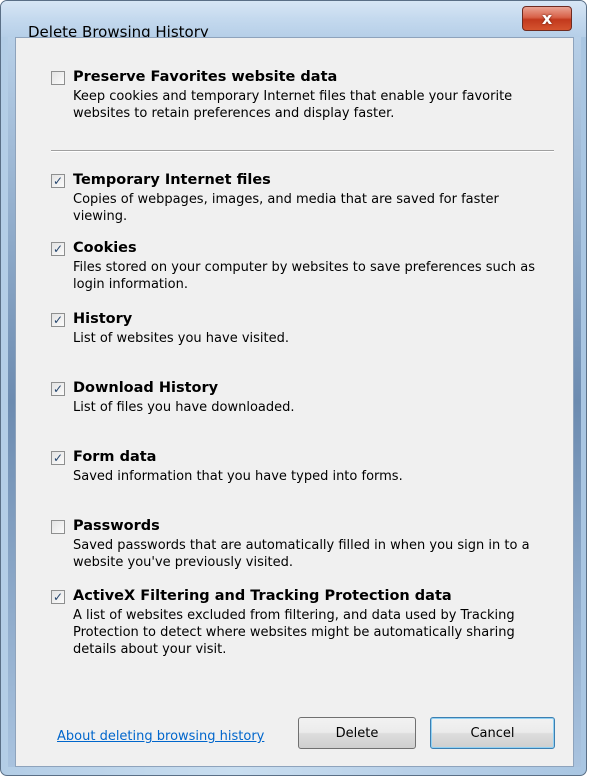 The image size is (589, 778). What do you see at coordinates (116, 526) in the screenshot?
I see `option-label: Passwords` at bounding box center [116, 526].